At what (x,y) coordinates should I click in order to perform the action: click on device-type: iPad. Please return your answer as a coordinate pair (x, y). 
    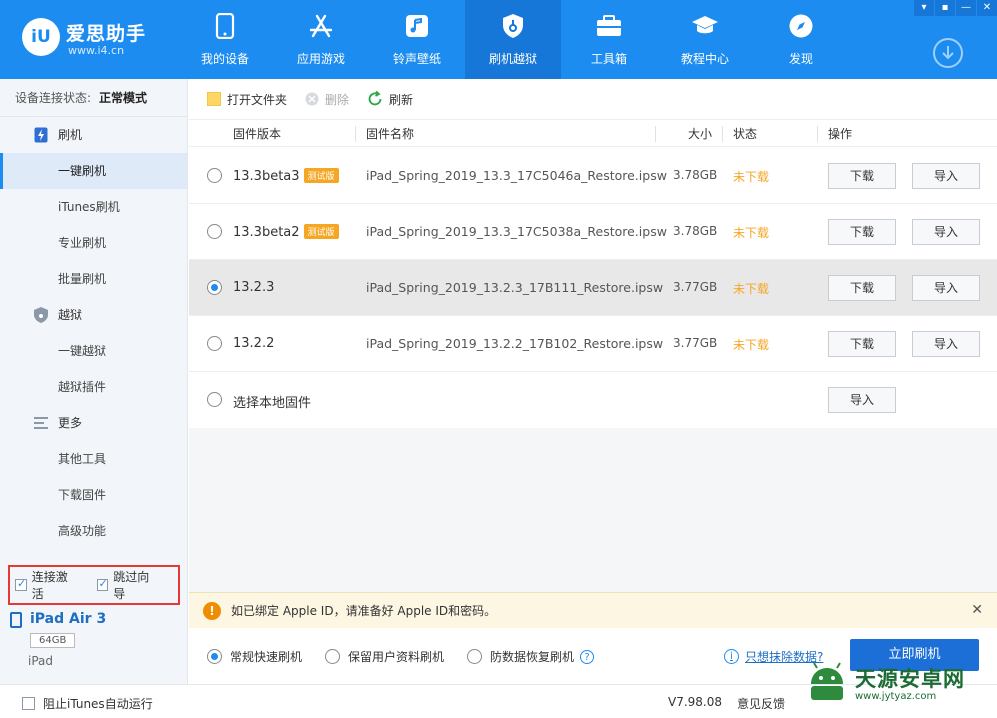
    Looking at the image, I should click on (41, 661).